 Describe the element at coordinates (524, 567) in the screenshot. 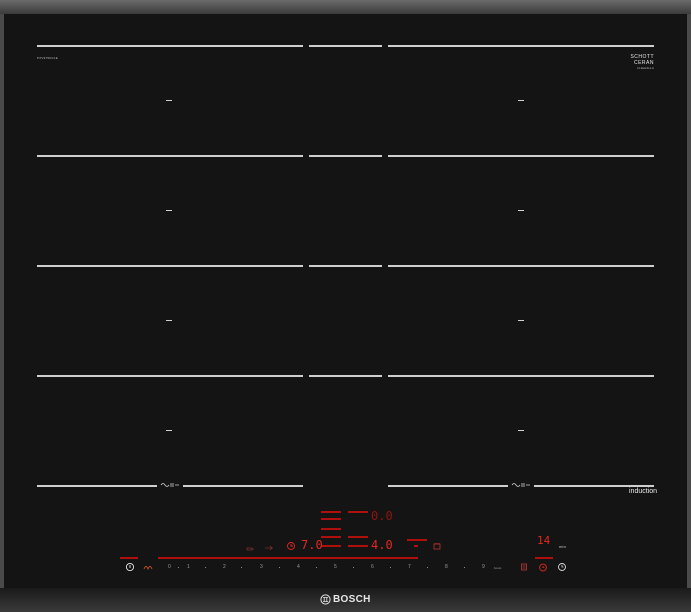

I see `stopwatch-icon` at that location.